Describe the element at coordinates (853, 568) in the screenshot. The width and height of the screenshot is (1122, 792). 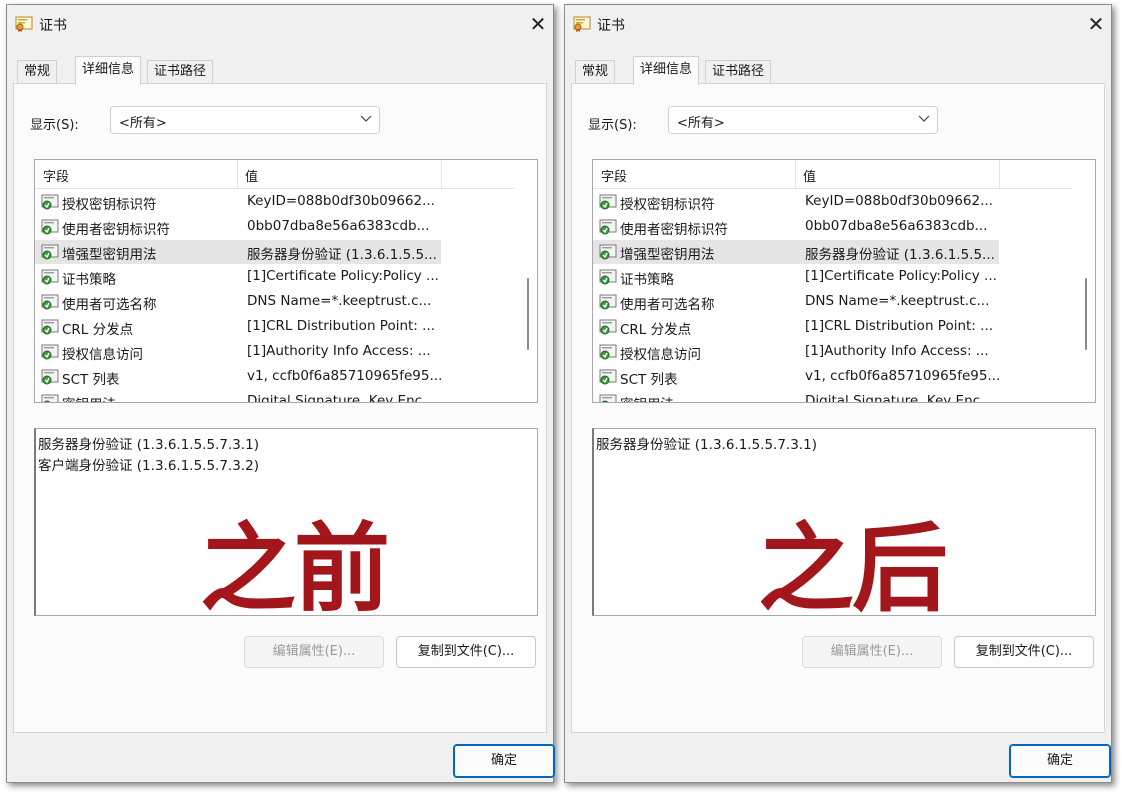
I see `overlay-caption: 之后` at that location.